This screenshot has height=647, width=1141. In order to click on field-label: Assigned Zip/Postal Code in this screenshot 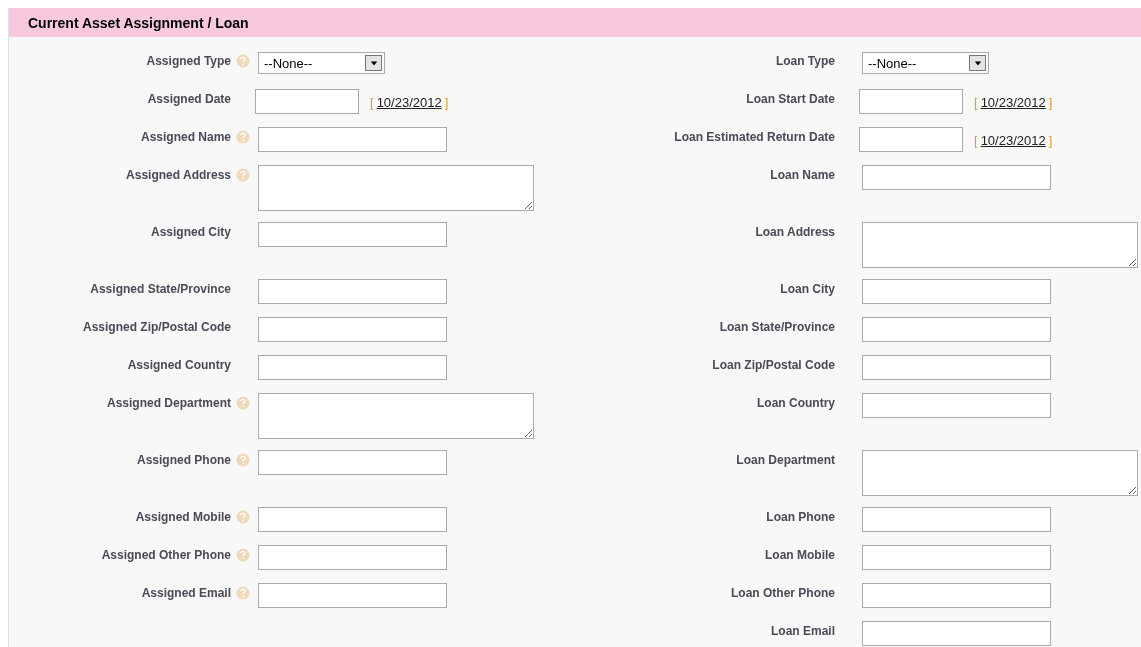, I will do `click(156, 327)`.